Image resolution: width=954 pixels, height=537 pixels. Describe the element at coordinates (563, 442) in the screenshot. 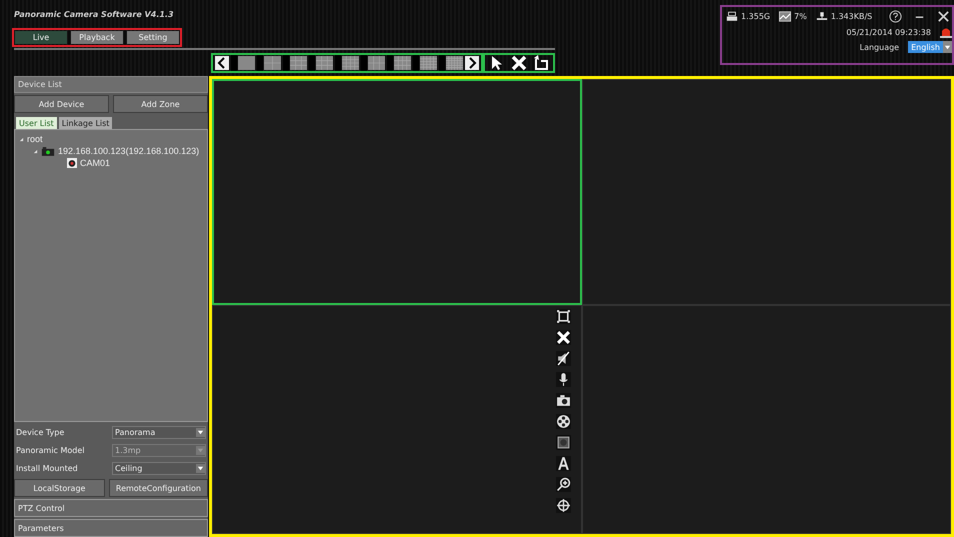

I see `focus-frame-icon` at that location.